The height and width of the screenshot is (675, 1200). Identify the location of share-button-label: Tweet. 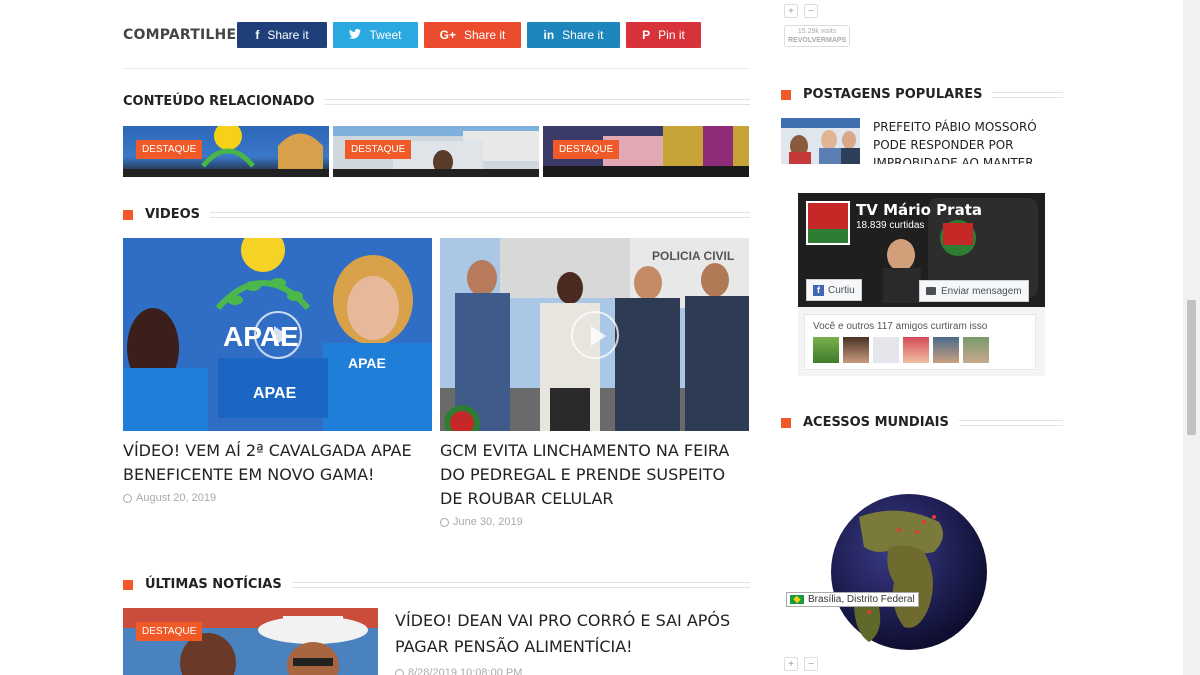
(385, 35).